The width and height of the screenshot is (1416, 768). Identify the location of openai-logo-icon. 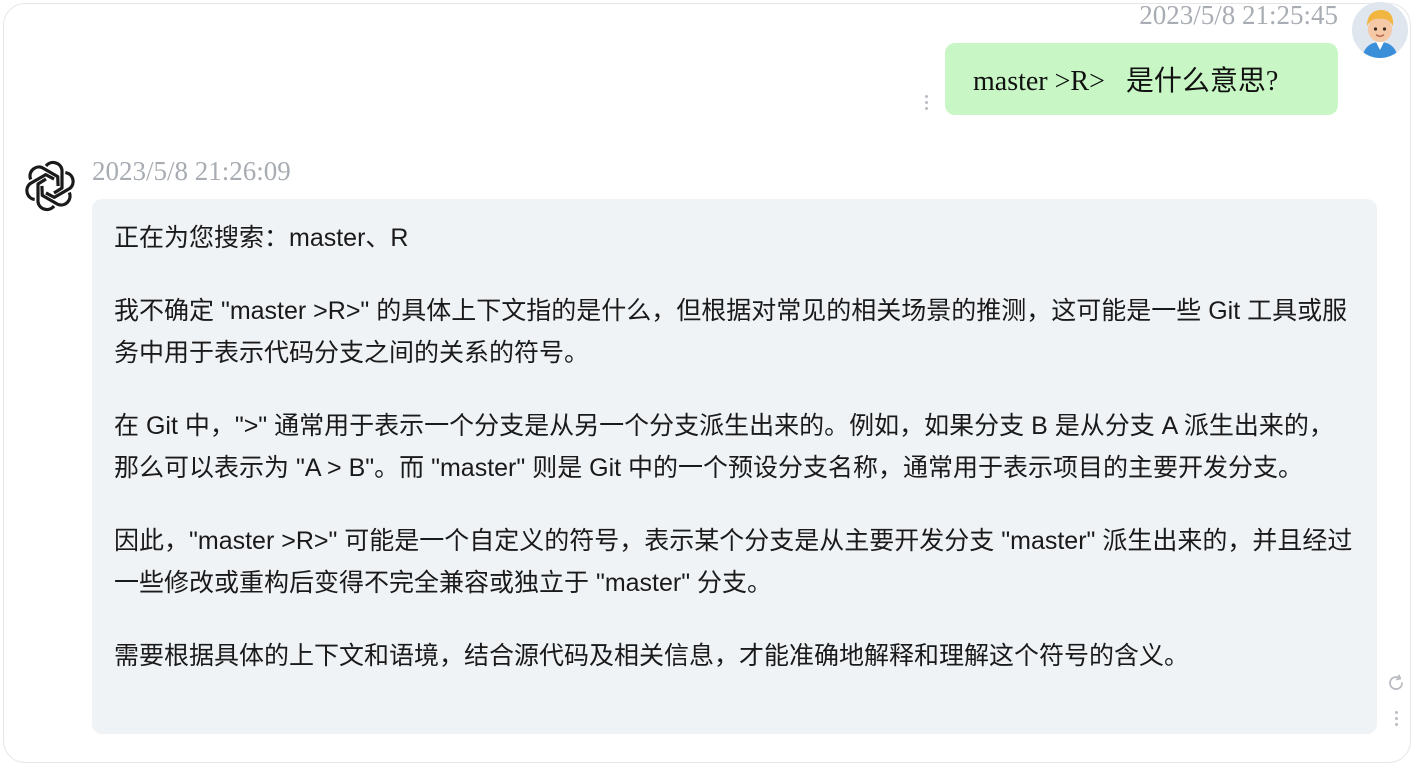
(50, 186).